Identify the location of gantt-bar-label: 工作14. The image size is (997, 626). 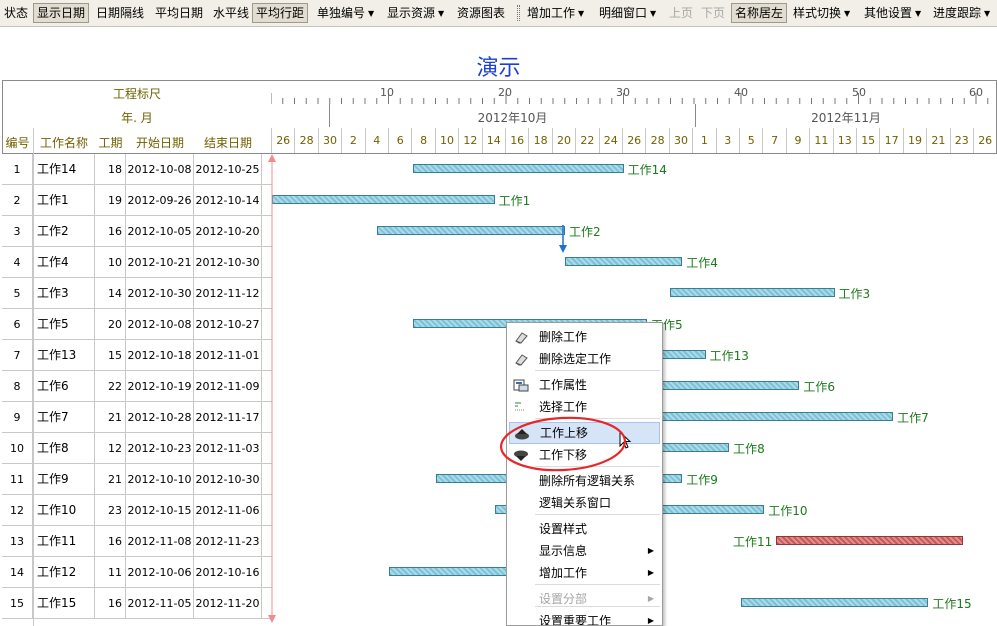
(647, 170).